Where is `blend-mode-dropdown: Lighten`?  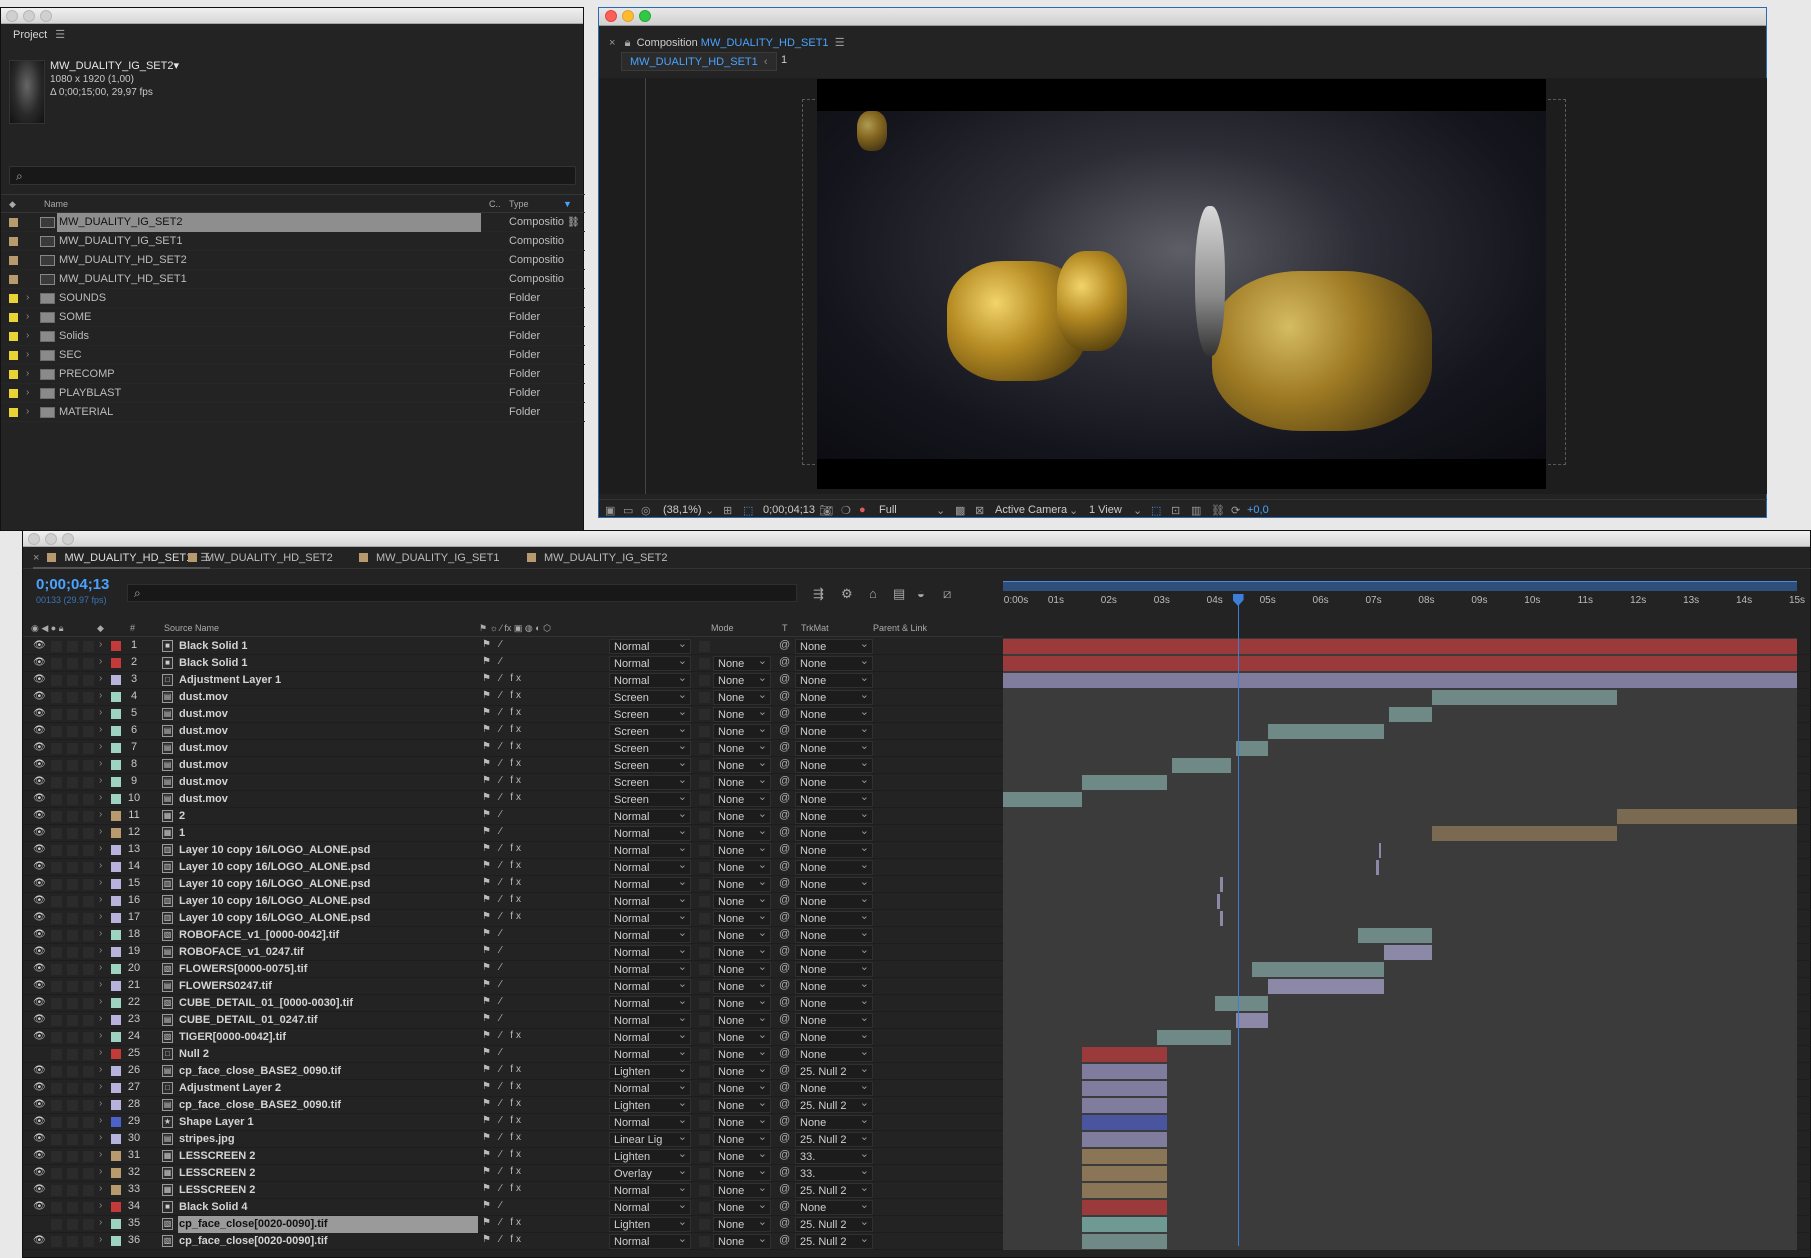 blend-mode-dropdown: Lighten is located at coordinates (650, 1071).